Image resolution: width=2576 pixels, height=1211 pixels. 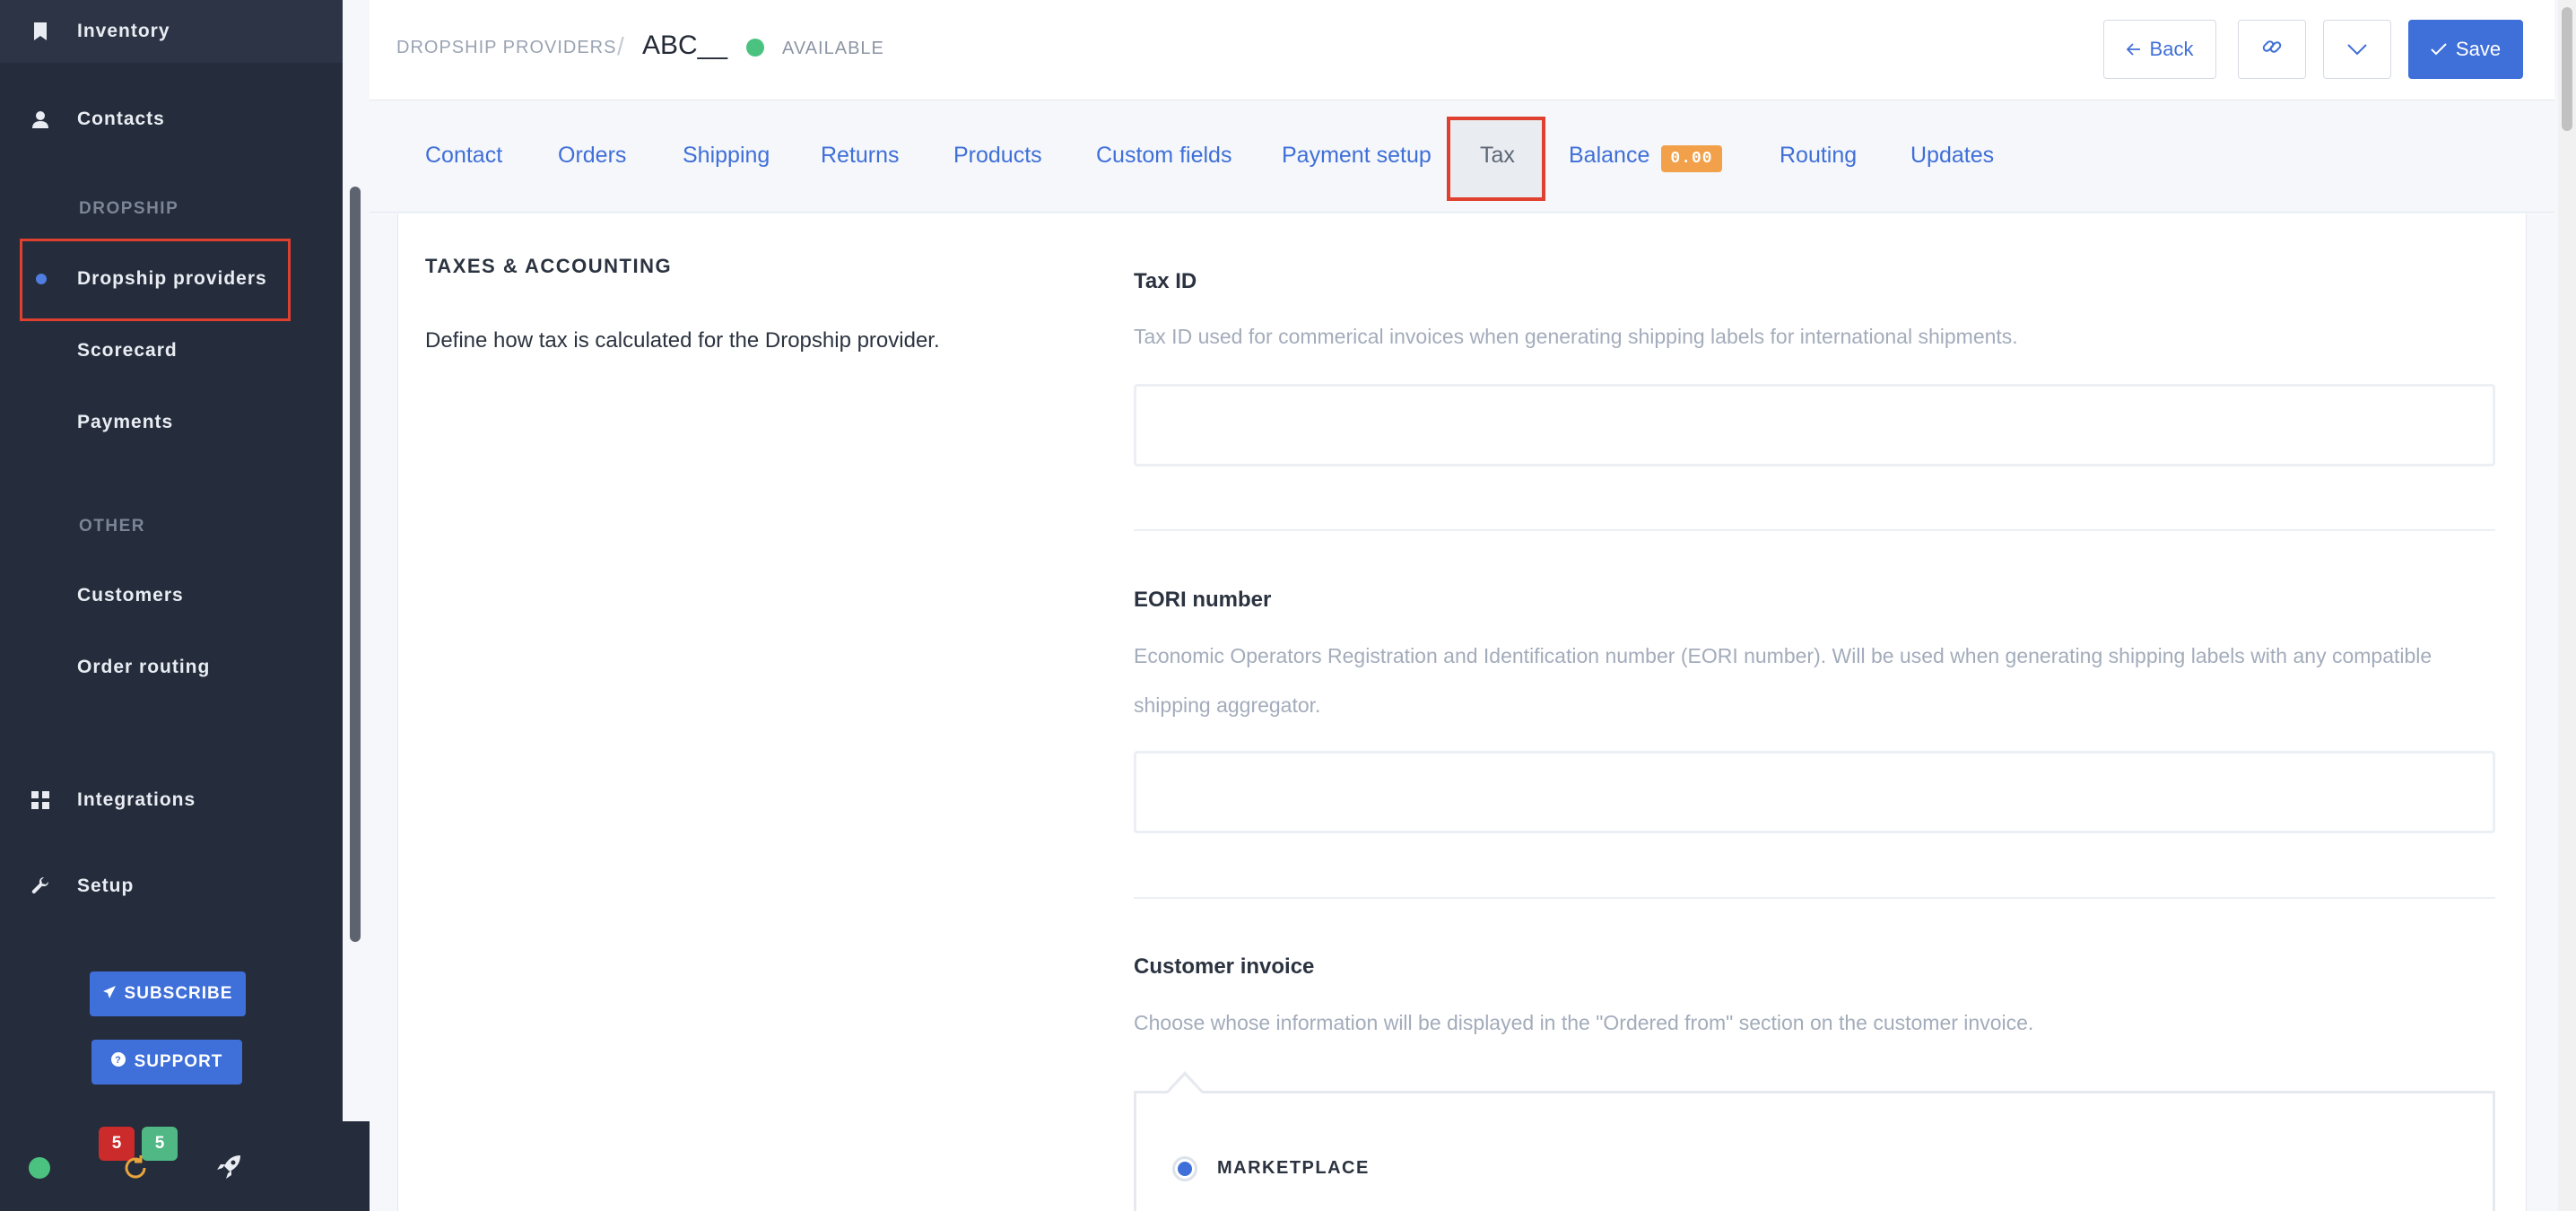 I want to click on tab-orders: Orders, so click(x=592, y=156).